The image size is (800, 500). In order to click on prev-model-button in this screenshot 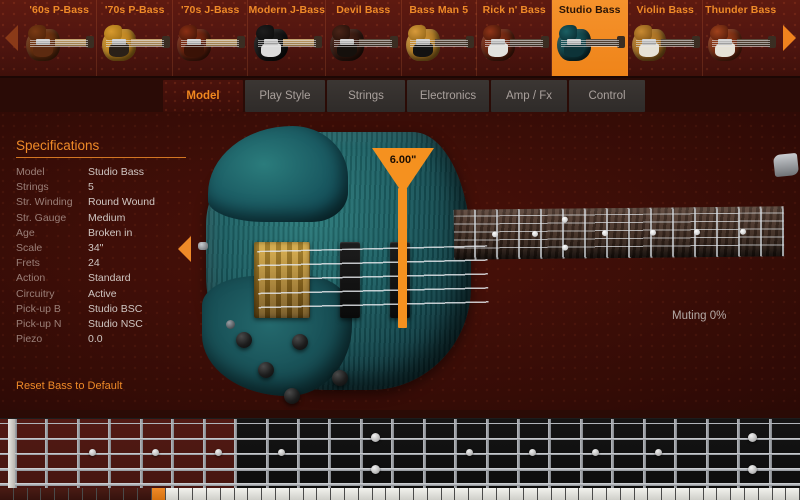, I will do `click(11, 38)`.